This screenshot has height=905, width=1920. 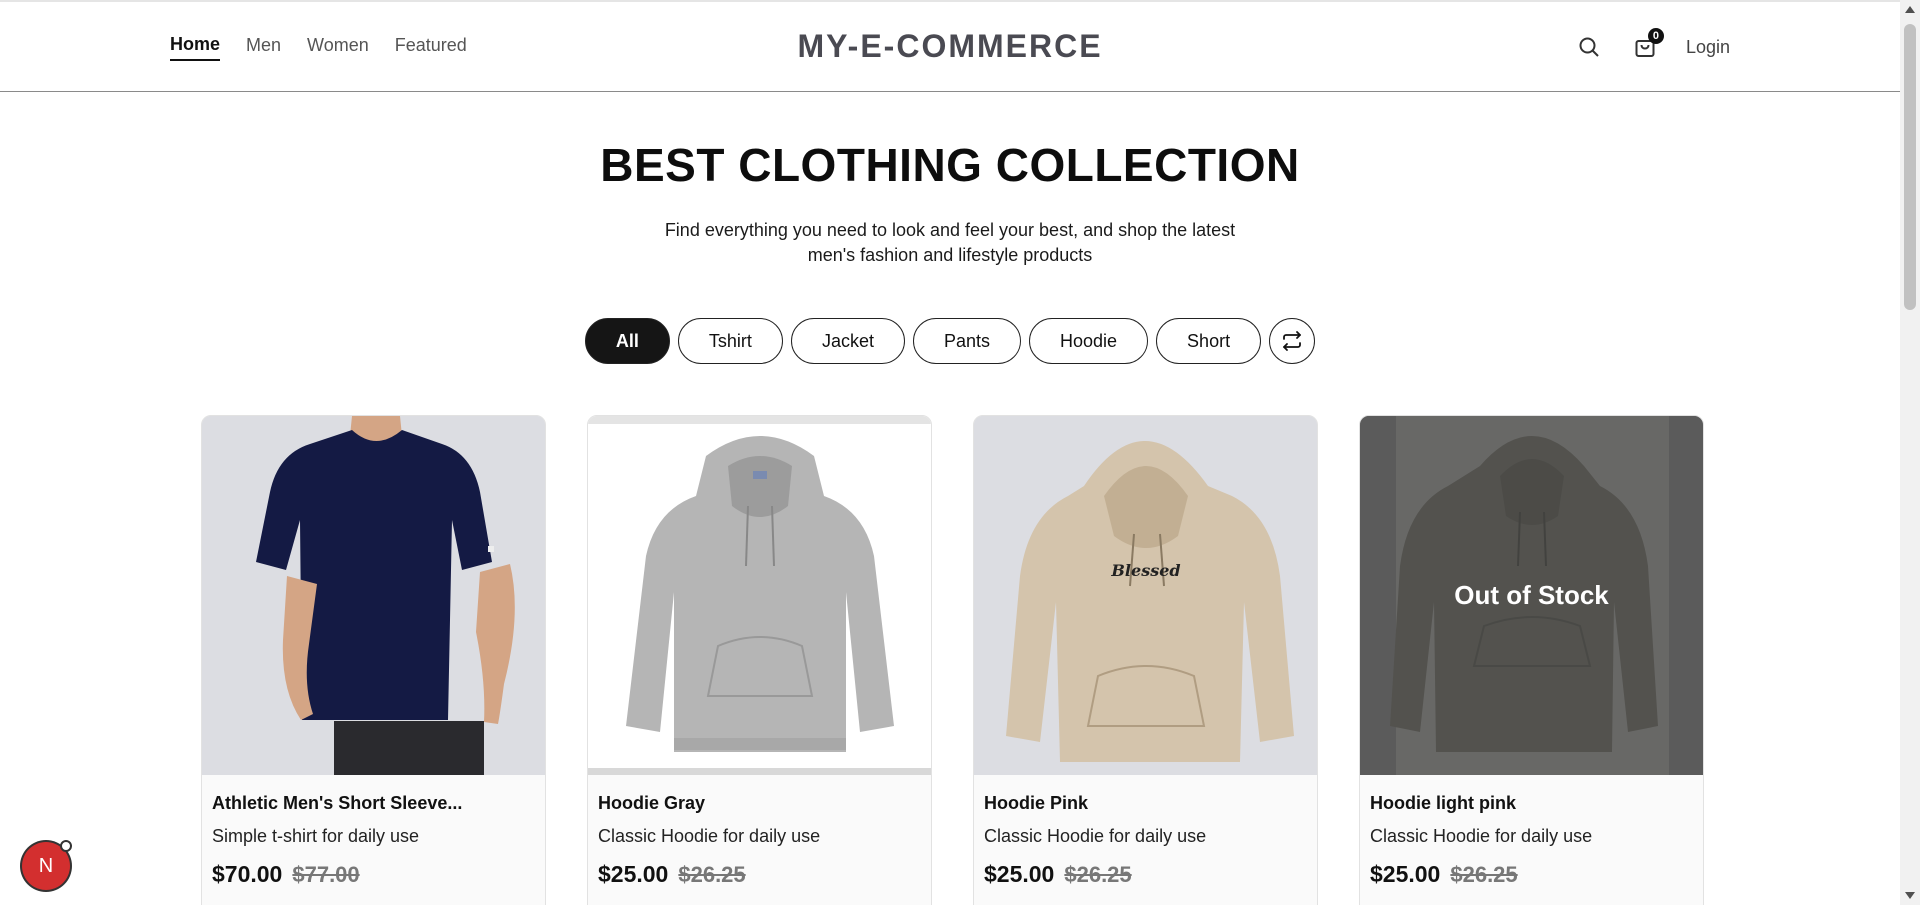 I want to click on nav-featured: Featured, so click(x=431, y=47).